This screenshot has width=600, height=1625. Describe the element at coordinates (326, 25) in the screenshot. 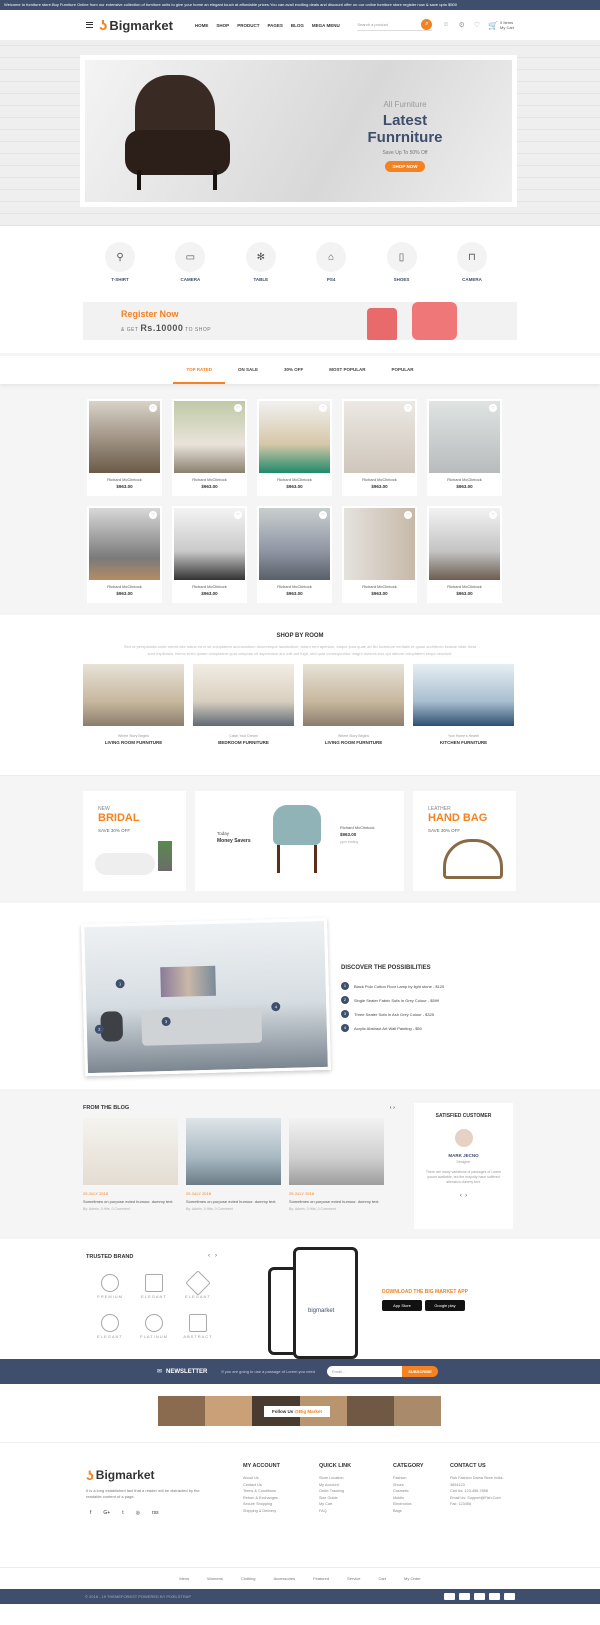

I see `nav-mega-menu: MEGA MENU` at that location.